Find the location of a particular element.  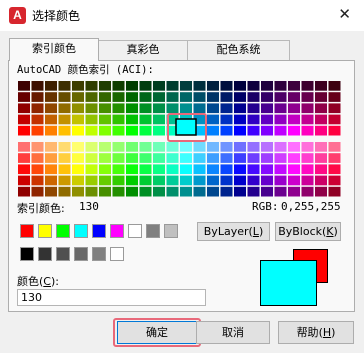

tab-index-color: 索引颜色 is located at coordinates (54, 49).